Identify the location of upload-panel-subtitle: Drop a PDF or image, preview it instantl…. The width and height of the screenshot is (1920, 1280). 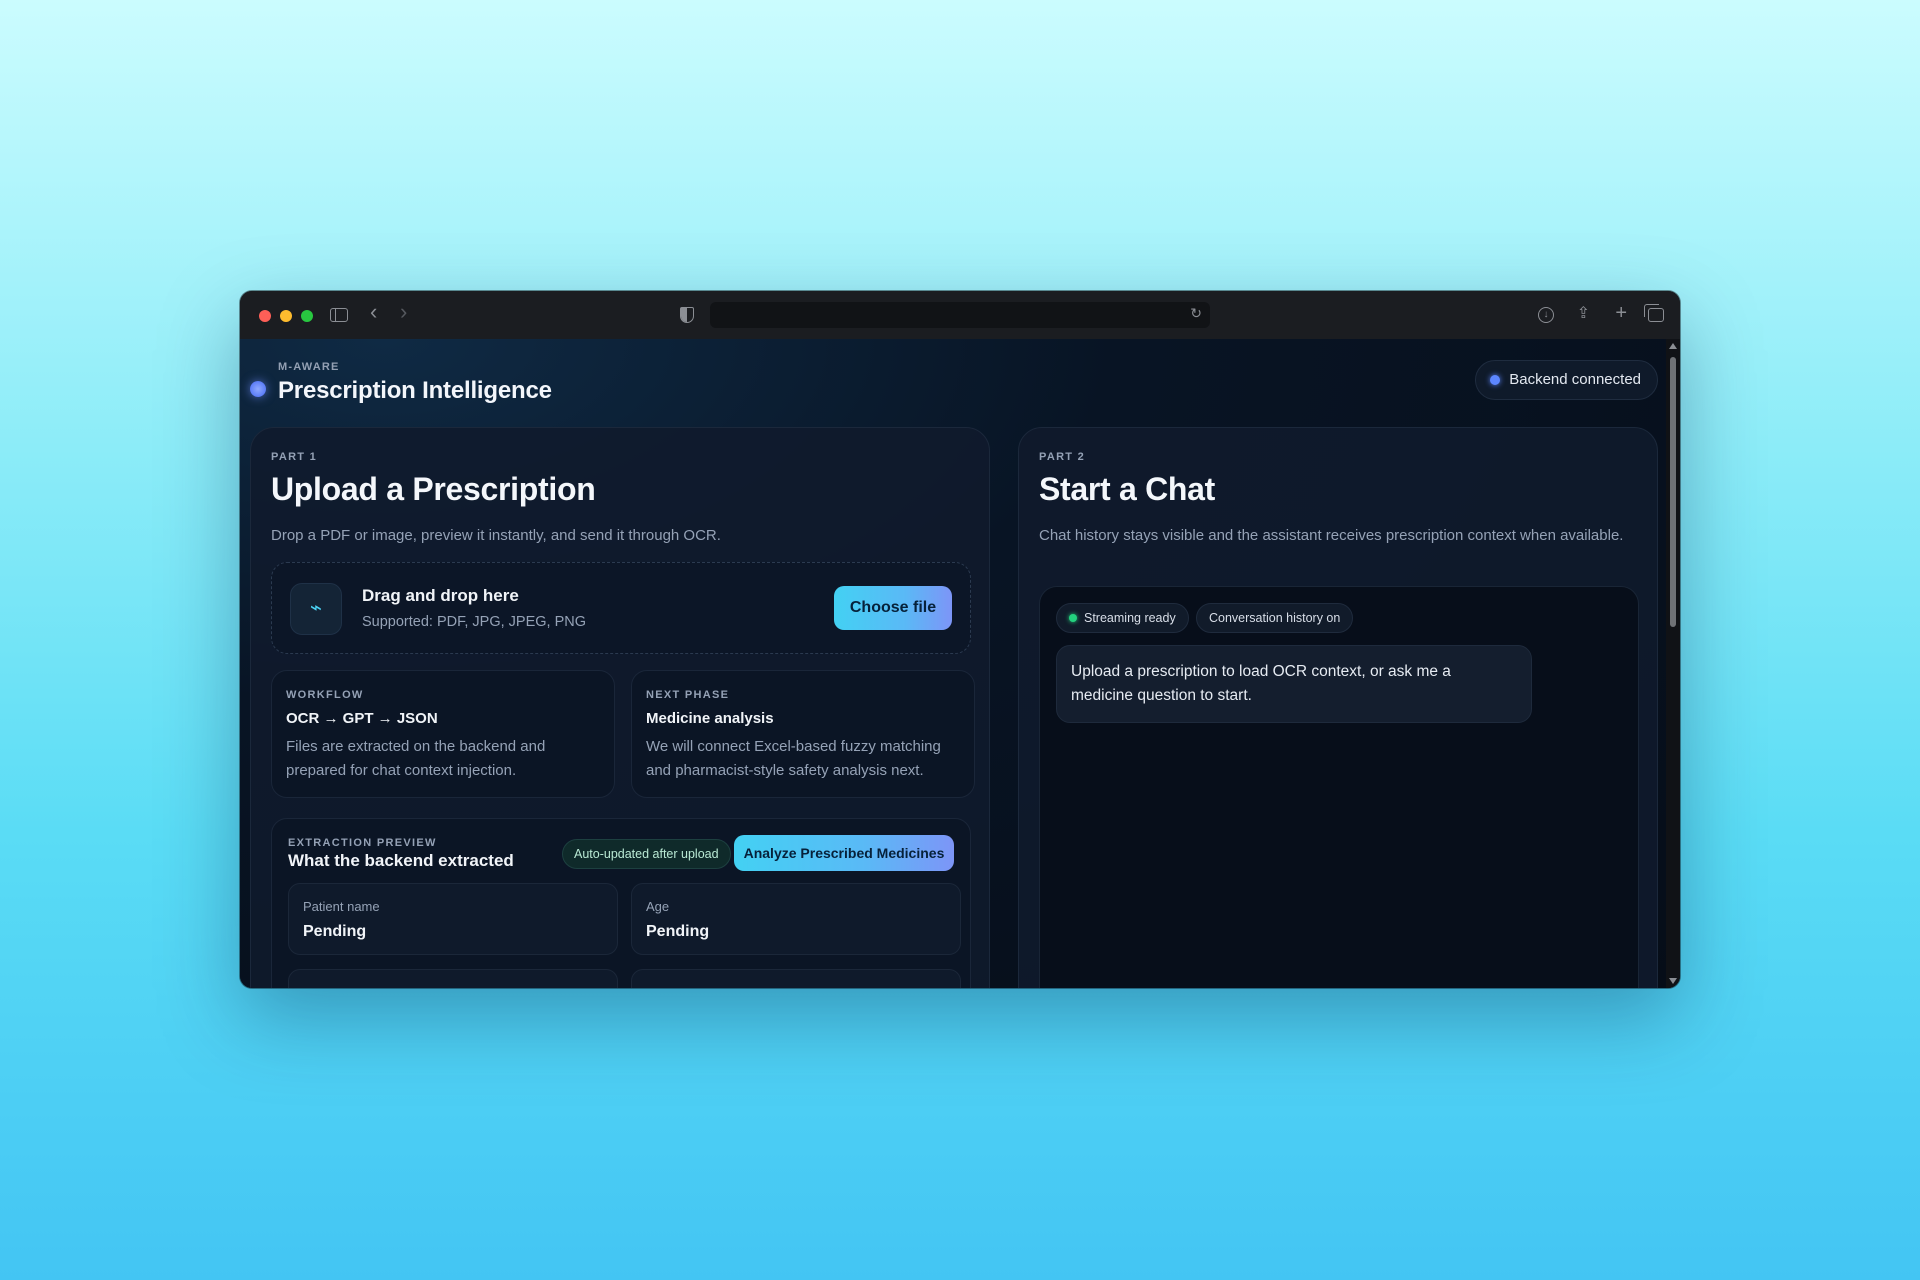
(496, 535).